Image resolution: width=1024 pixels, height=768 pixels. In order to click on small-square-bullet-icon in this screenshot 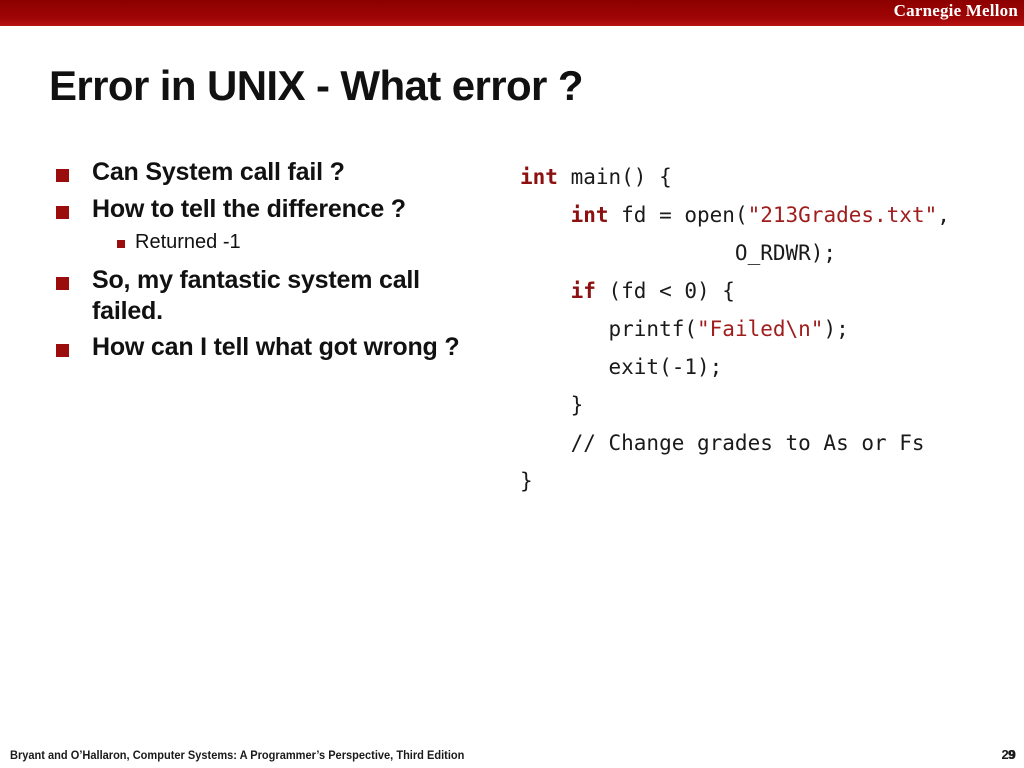, I will do `click(121, 244)`.